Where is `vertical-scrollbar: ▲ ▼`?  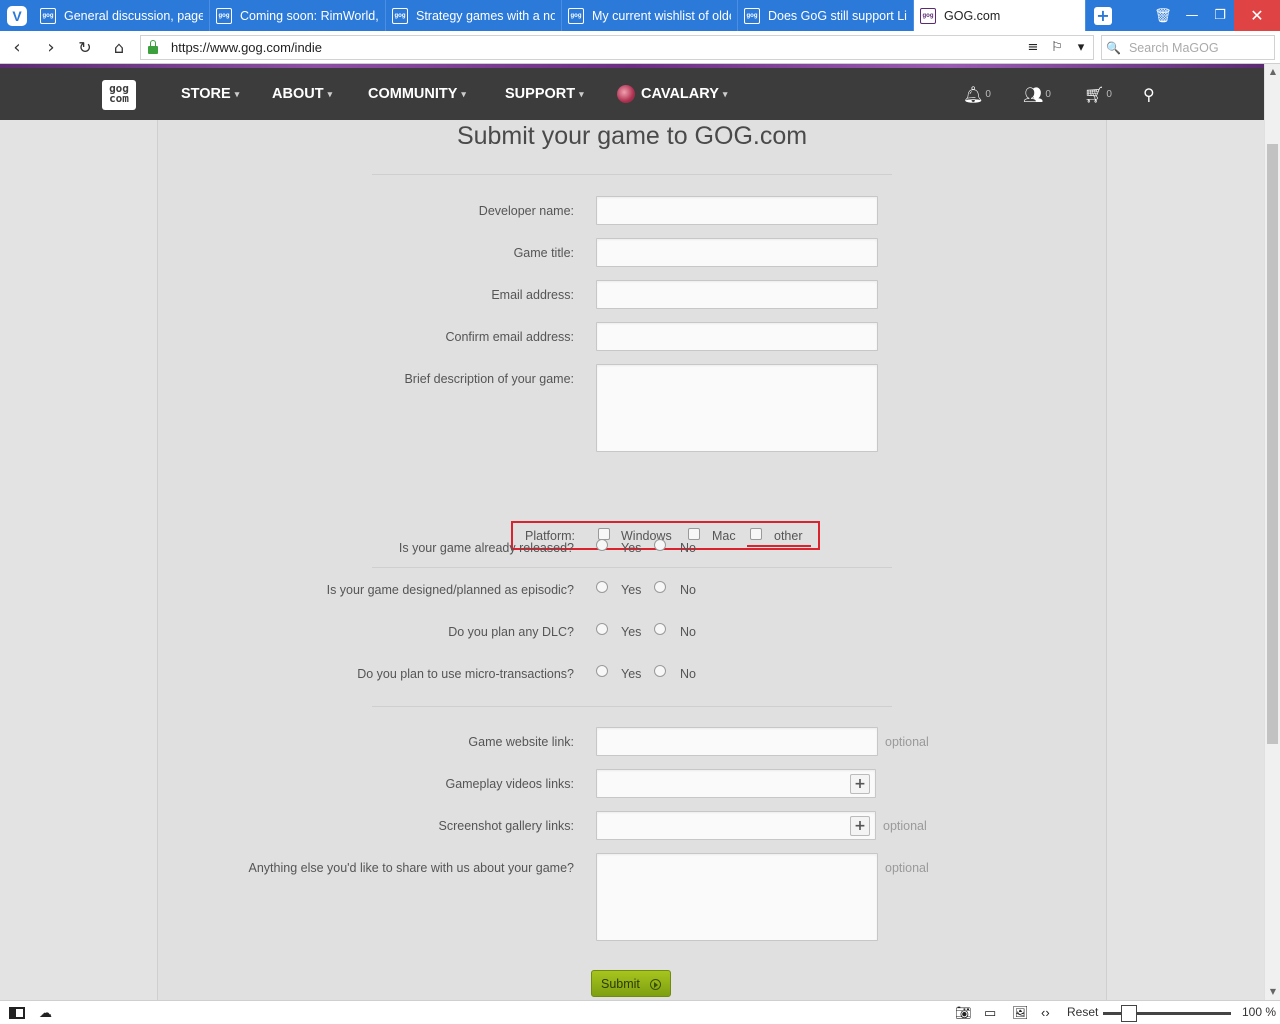 vertical-scrollbar: ▲ ▼ is located at coordinates (1272, 532).